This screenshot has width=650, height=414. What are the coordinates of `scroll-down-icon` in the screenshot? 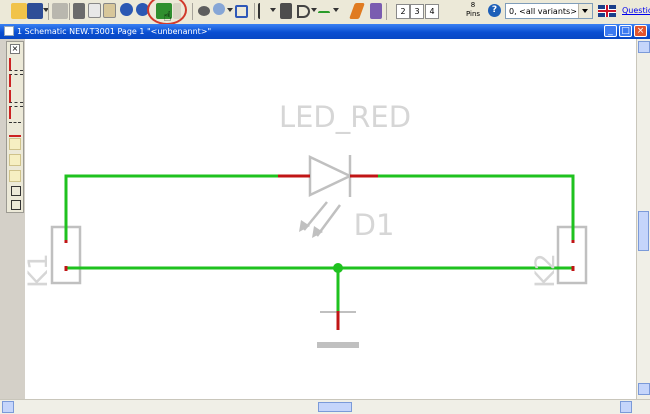 It's located at (644, 389).